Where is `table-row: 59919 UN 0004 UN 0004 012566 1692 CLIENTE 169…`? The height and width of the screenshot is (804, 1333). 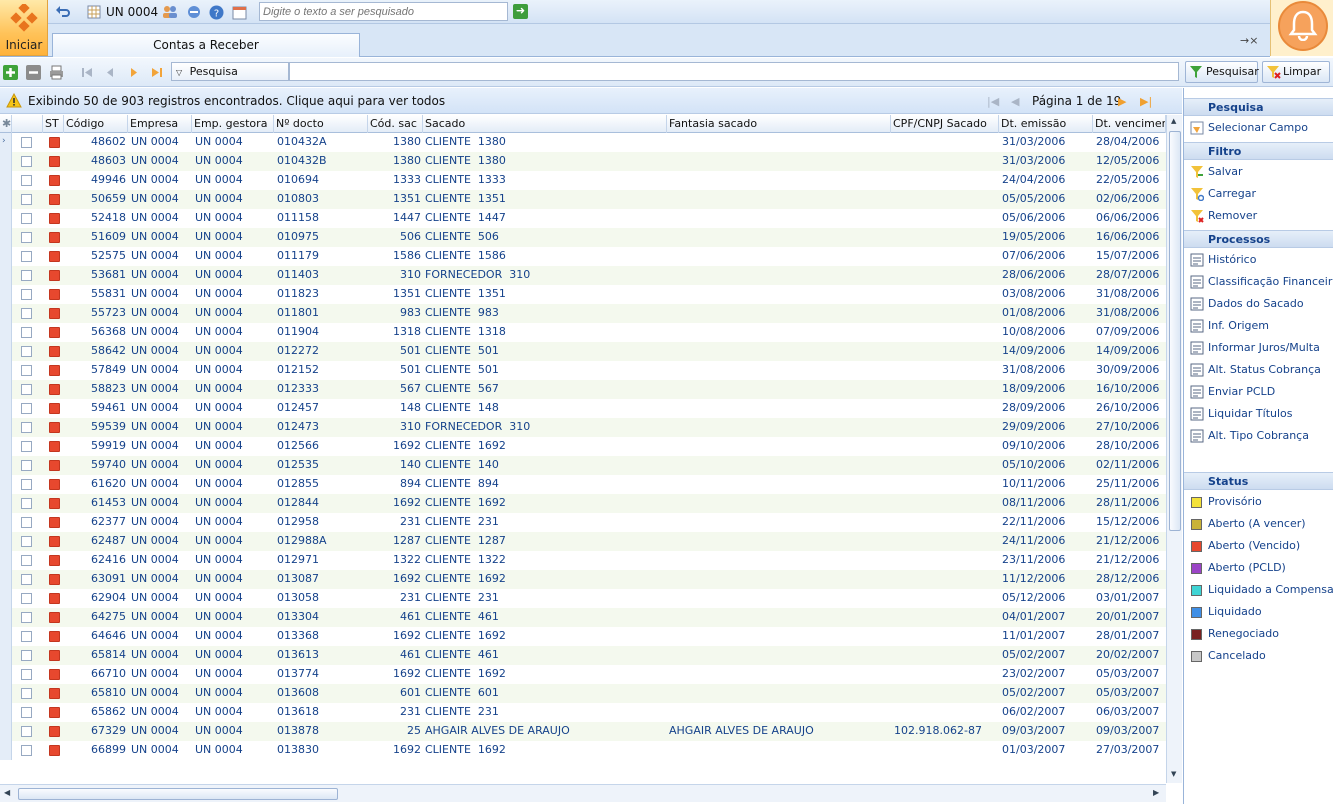
table-row: 59919 UN 0004 UN 0004 012566 1692 CLIENTE 169… is located at coordinates (583, 446).